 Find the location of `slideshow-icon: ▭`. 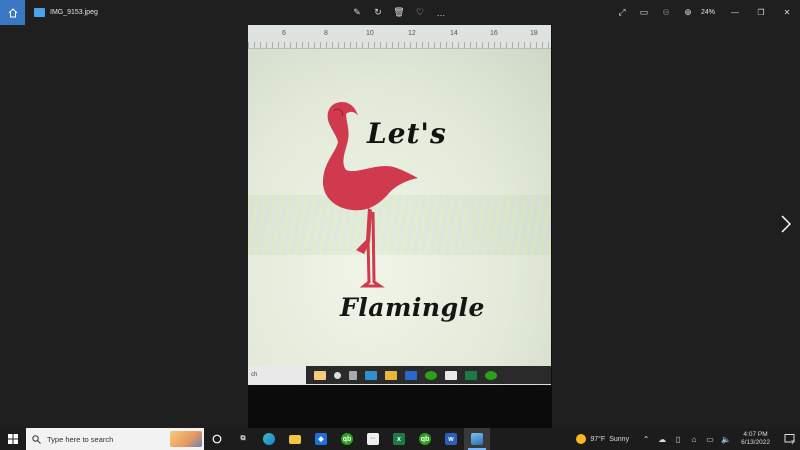

slideshow-icon: ▭ is located at coordinates (644, 12).